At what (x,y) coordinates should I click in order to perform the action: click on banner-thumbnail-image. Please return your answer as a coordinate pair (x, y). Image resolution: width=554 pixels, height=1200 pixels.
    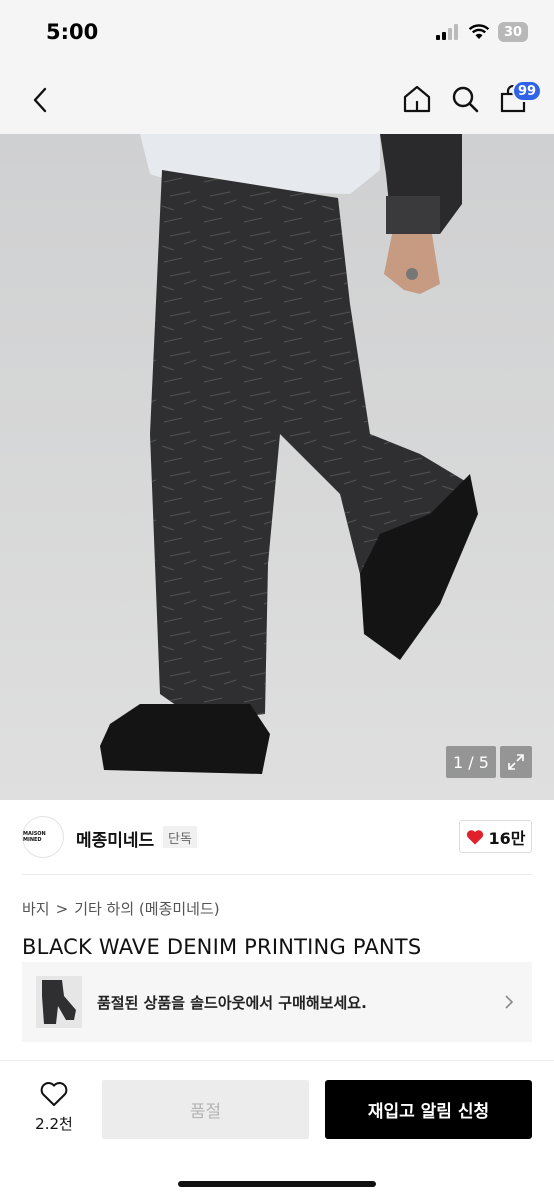
    Looking at the image, I should click on (59, 1002).